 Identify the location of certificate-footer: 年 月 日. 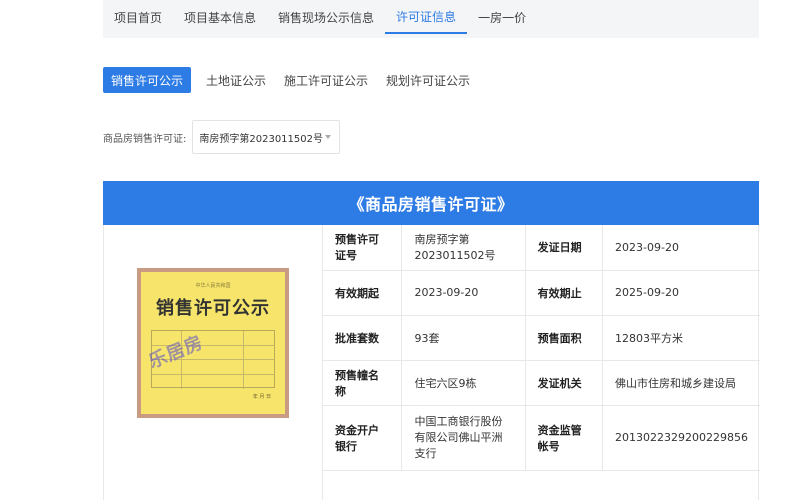
(261, 397).